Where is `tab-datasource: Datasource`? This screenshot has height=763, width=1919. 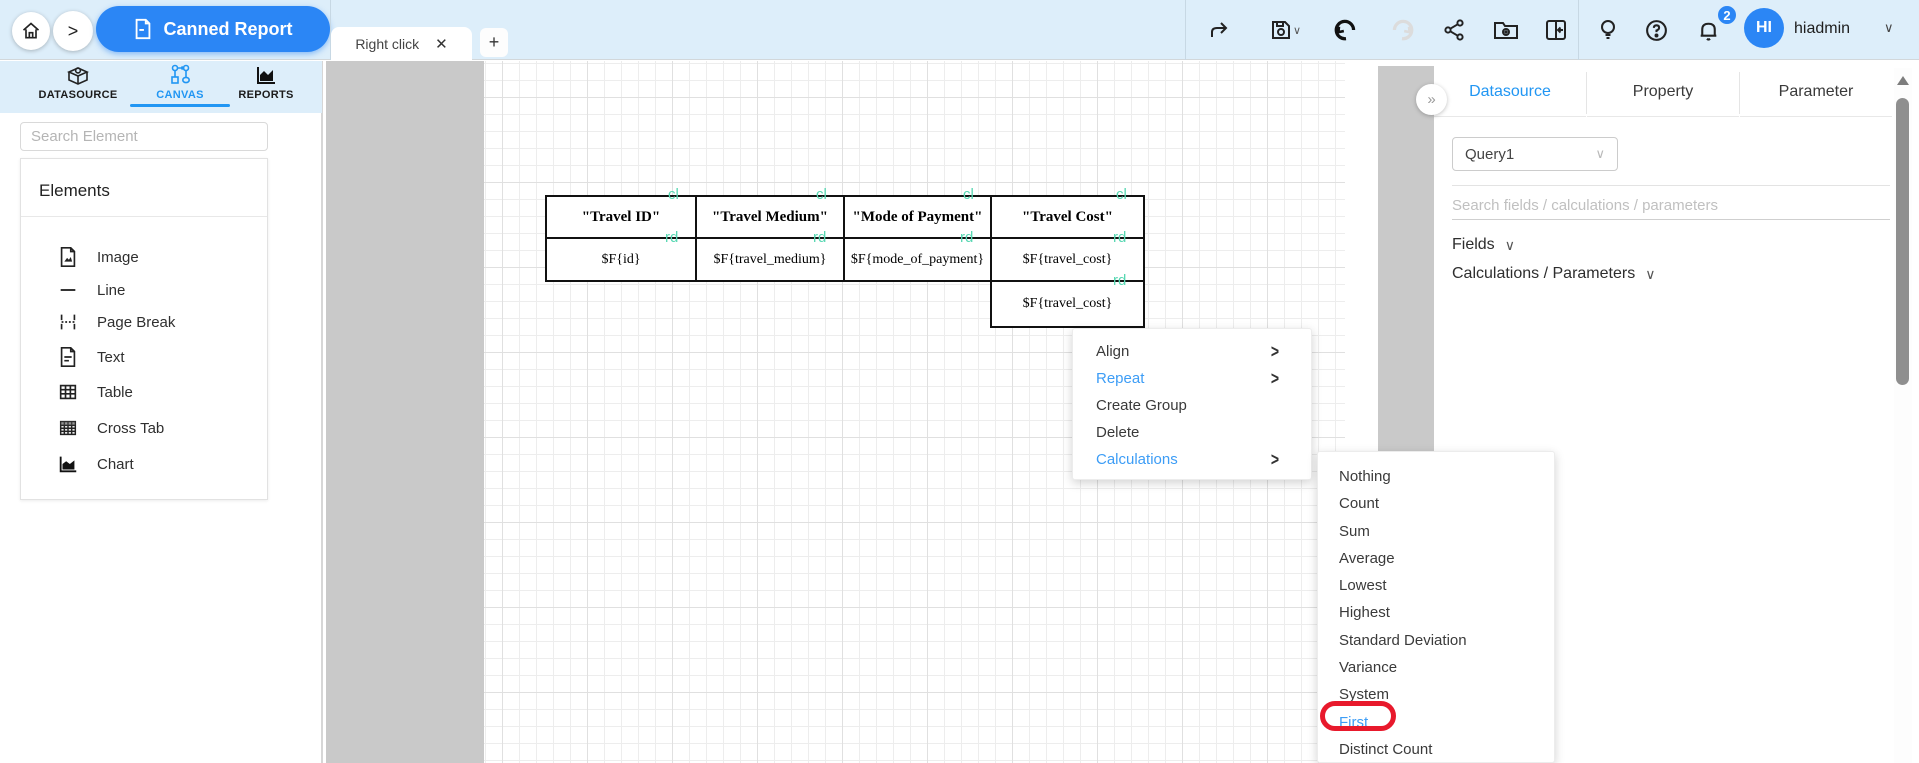
tab-datasource: Datasource is located at coordinates (1510, 92).